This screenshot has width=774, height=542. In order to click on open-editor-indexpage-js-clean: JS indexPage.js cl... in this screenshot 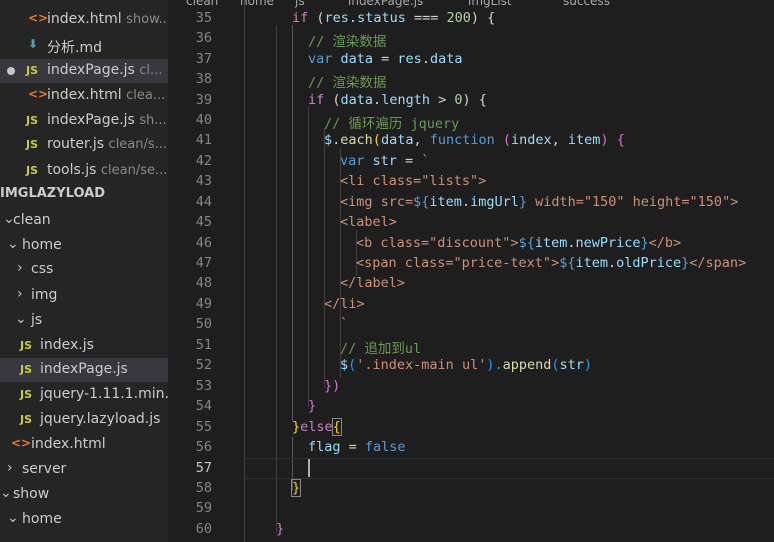, I will do `click(84, 71)`.